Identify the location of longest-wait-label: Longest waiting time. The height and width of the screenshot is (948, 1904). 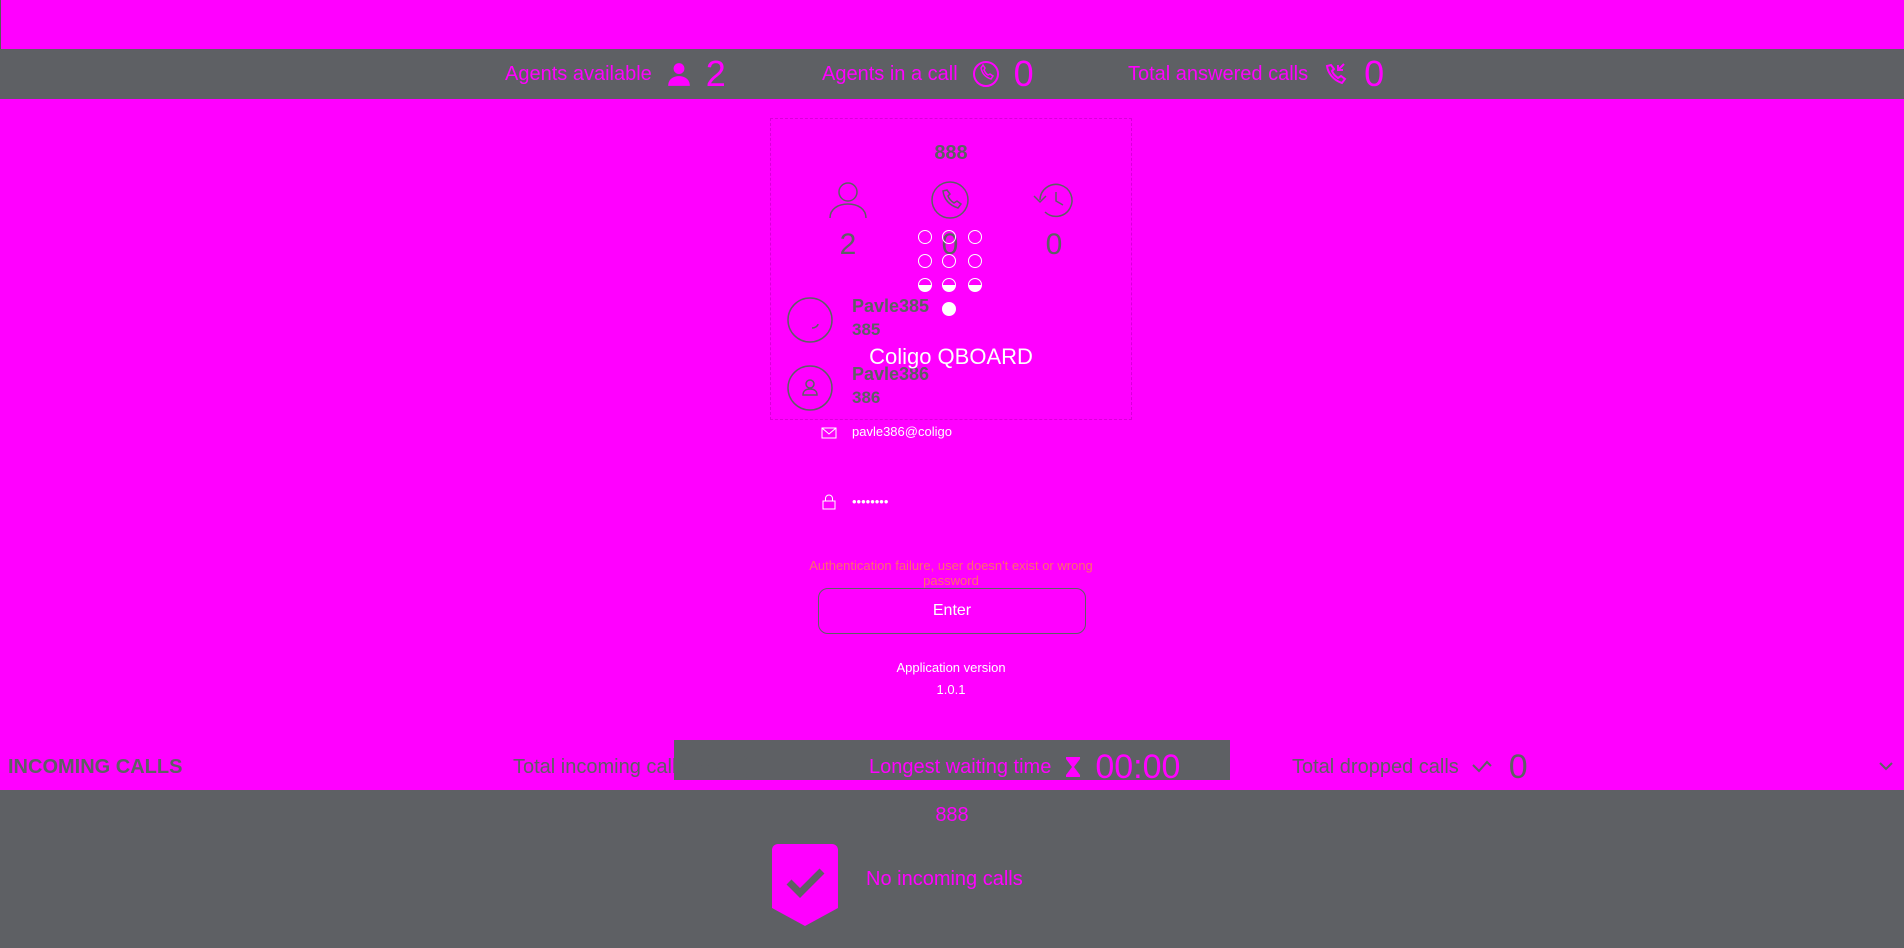
(960, 766).